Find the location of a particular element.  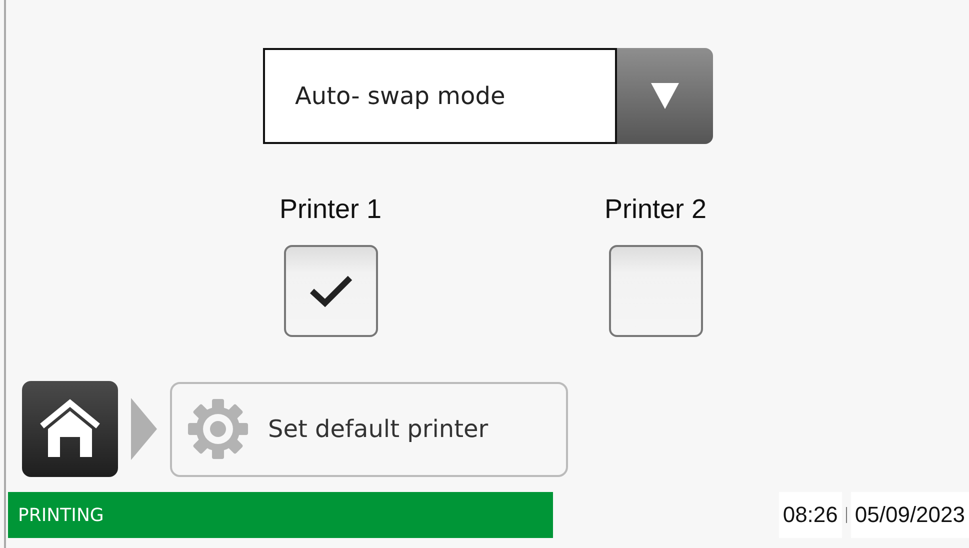

date-text: 05/09/2023 is located at coordinates (909, 515).